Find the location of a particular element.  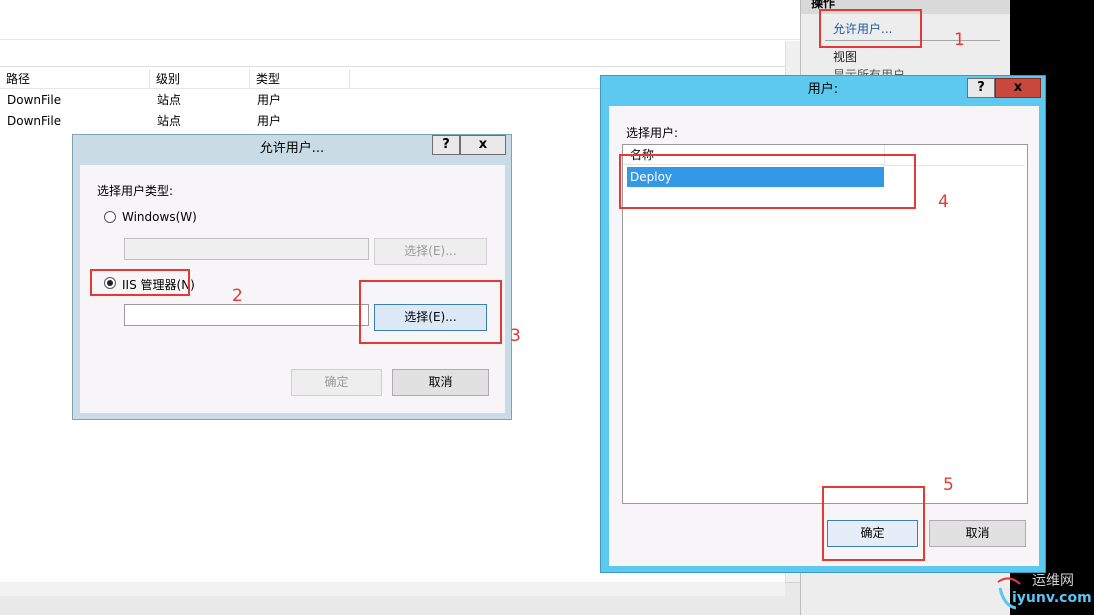

annotation-number-5: 5 is located at coordinates (948, 485).